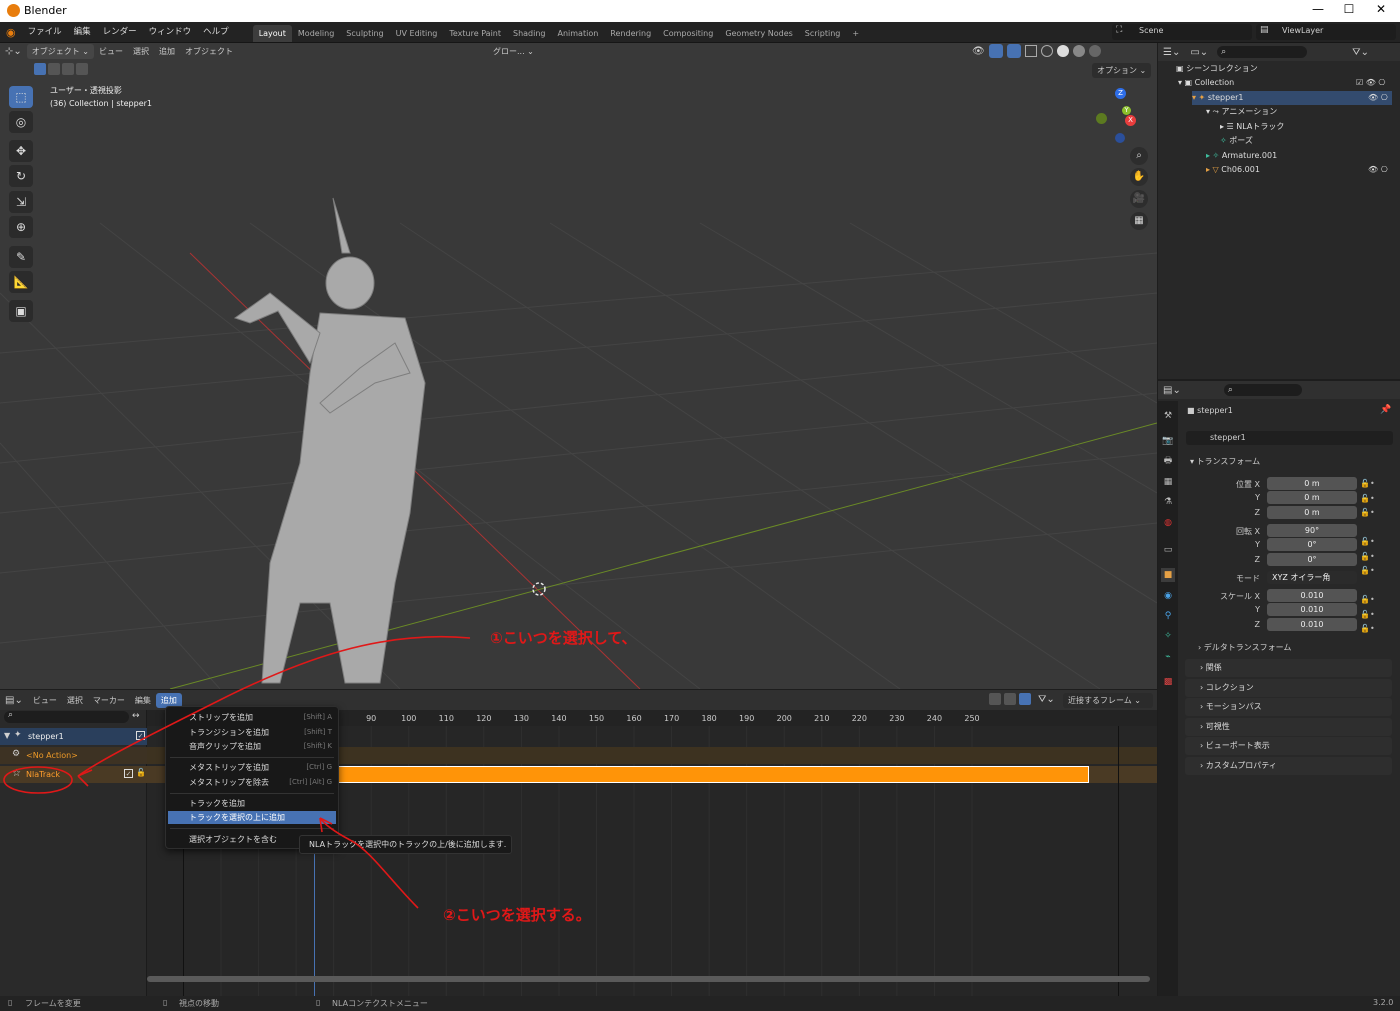  What do you see at coordinates (209, 51) in the screenshot?
I see `viewport-menu-object: オブジェクト` at bounding box center [209, 51].